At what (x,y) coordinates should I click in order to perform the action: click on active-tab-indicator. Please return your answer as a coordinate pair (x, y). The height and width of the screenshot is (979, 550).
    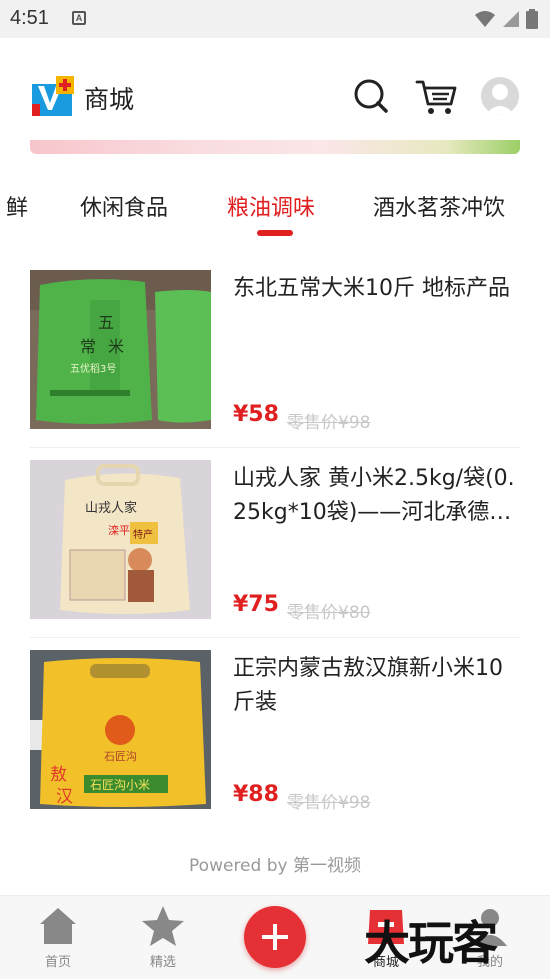
    Looking at the image, I should click on (275, 233).